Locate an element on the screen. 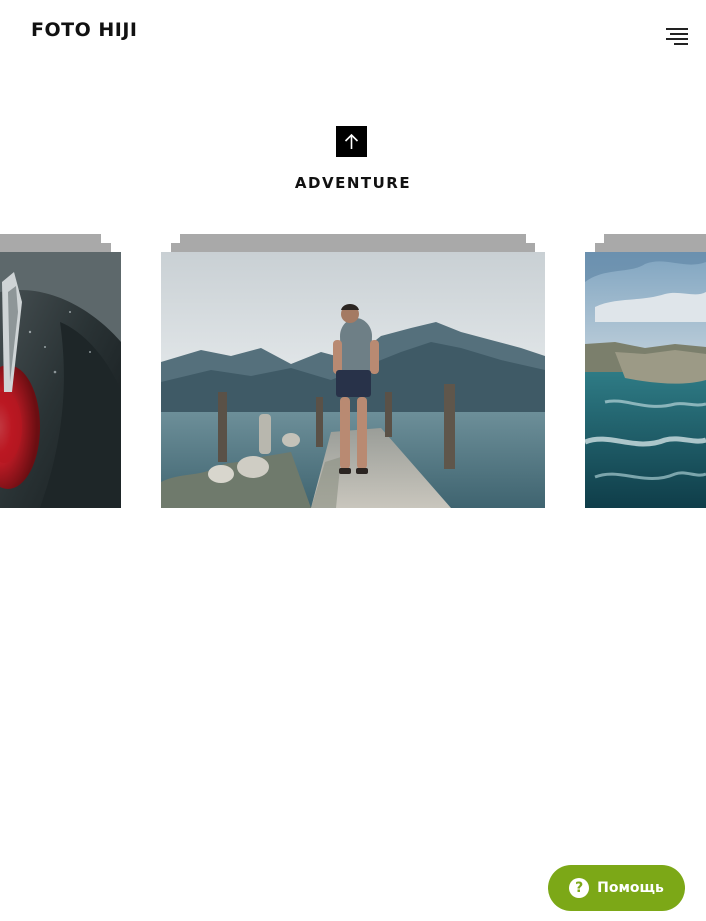 This screenshot has width=706, height=921. question-mark-icon: ? is located at coordinates (579, 888).